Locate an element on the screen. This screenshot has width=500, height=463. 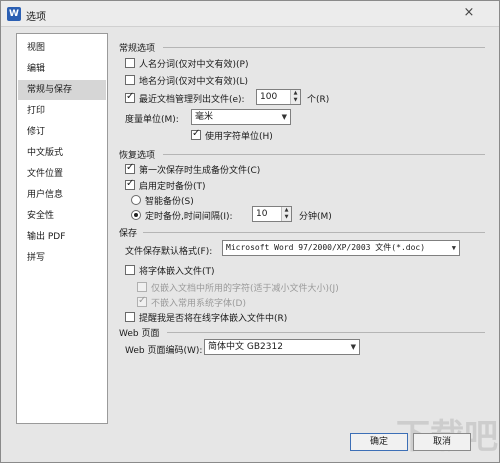
timed-backup-enable-option: 启用定时备份(T) is located at coordinates (165, 185).